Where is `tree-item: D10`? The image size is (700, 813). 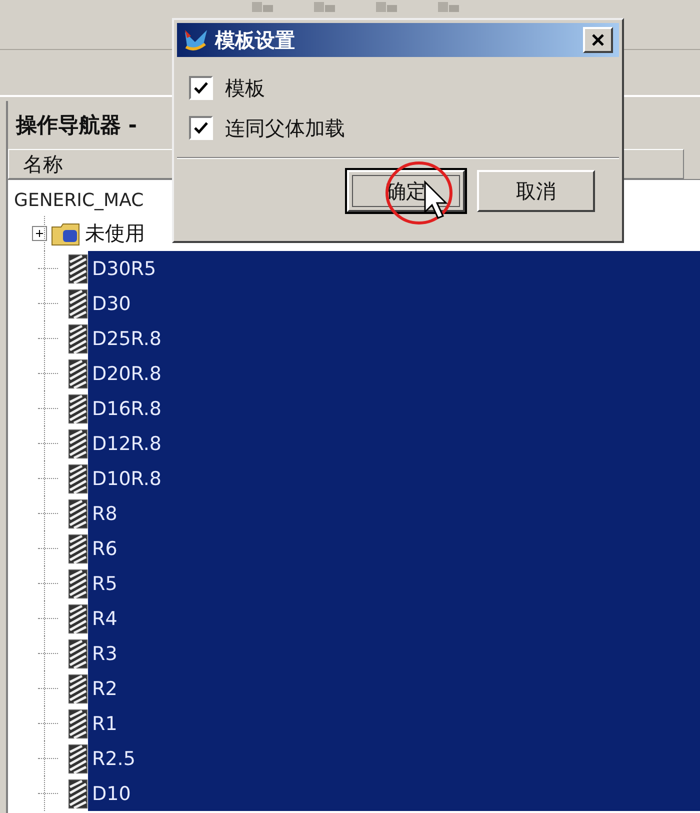 tree-item: D10 is located at coordinates (394, 793).